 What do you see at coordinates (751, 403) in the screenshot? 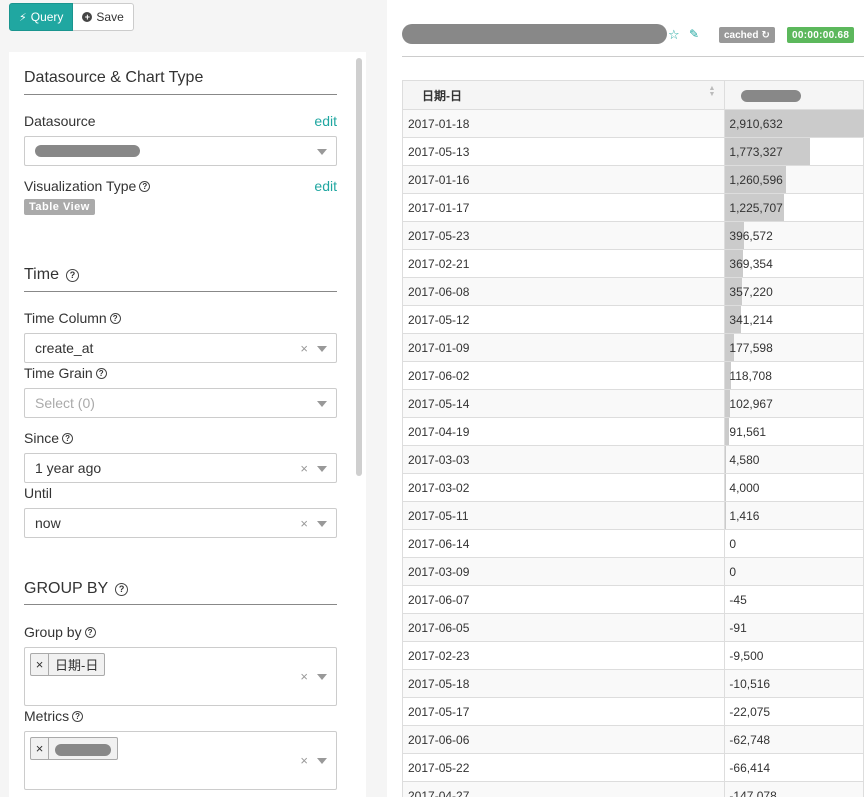
I see `metric-value: 102,967` at bounding box center [751, 403].